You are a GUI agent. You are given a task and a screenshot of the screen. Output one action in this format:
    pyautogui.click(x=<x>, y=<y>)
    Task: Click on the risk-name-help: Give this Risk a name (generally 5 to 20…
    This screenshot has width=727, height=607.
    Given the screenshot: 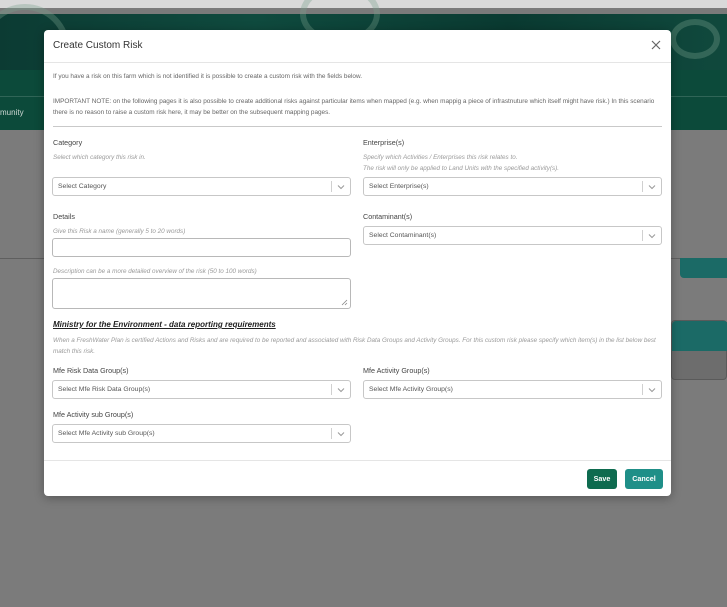 What is the action you would take?
    pyautogui.click(x=119, y=231)
    